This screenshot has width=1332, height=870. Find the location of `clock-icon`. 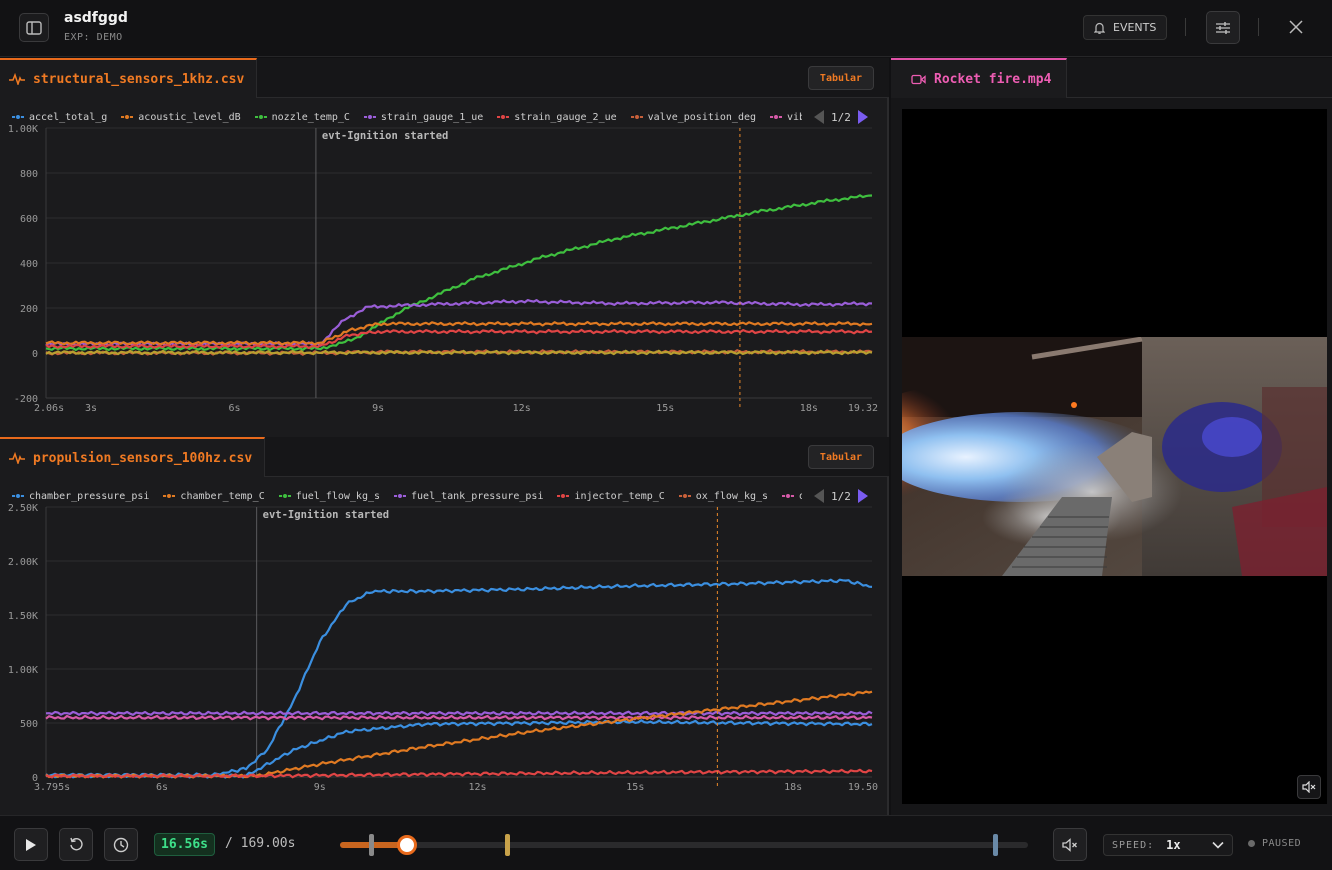

clock-icon is located at coordinates (121, 844).